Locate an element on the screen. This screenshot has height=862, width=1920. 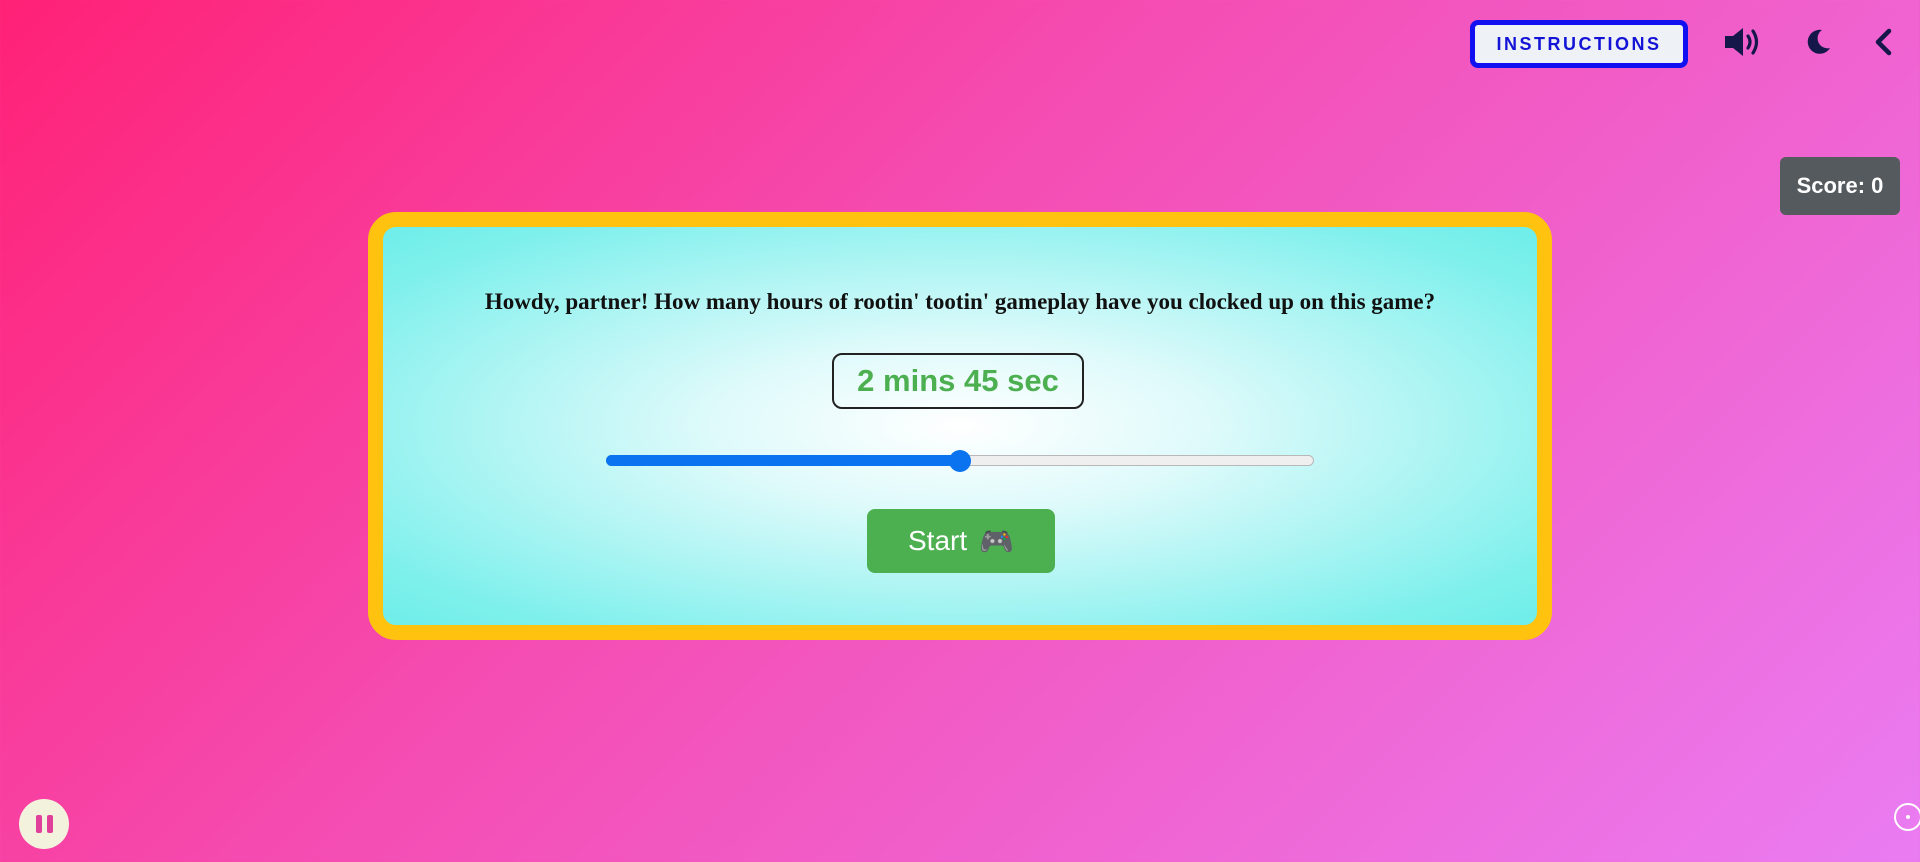
moon-icon is located at coordinates (1818, 42).